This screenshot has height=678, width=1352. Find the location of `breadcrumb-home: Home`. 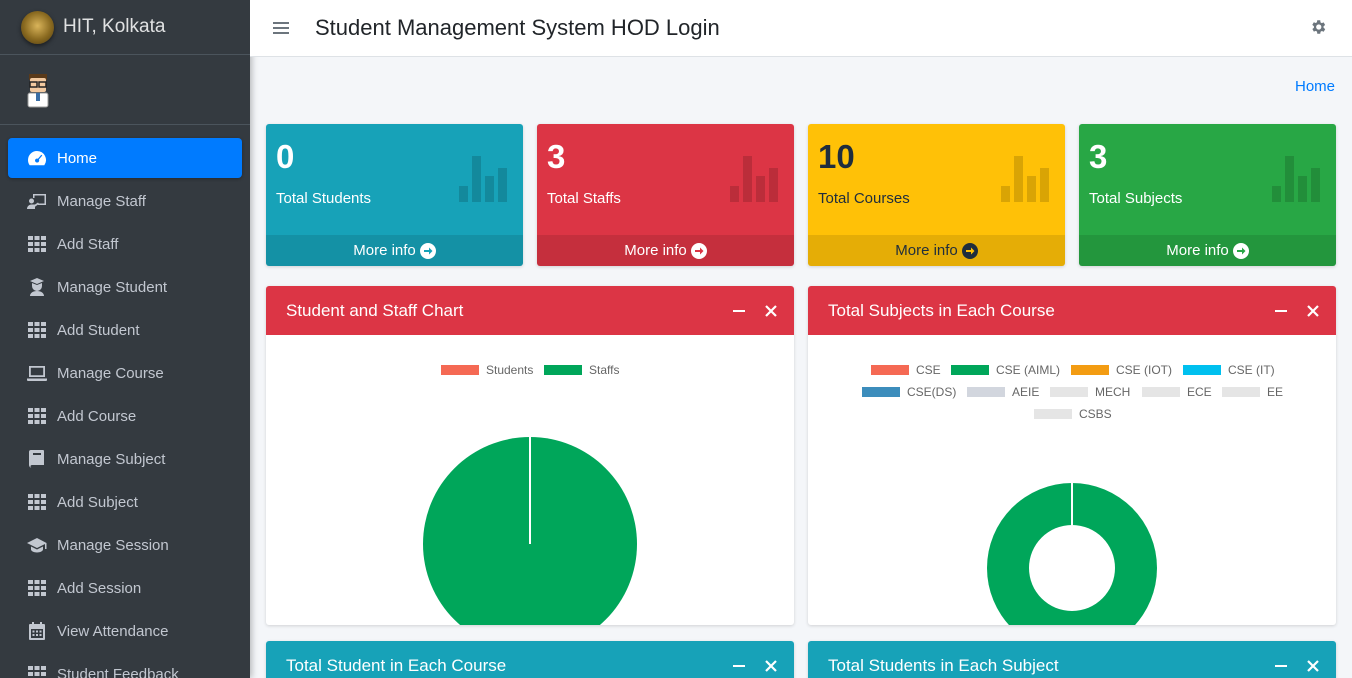

breadcrumb-home: Home is located at coordinates (1315, 86).